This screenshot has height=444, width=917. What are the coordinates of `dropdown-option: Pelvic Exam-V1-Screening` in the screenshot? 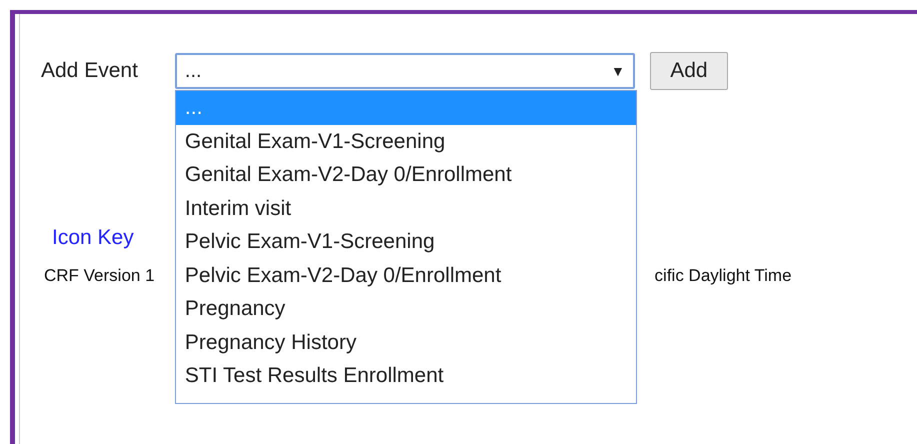 It's located at (406, 241).